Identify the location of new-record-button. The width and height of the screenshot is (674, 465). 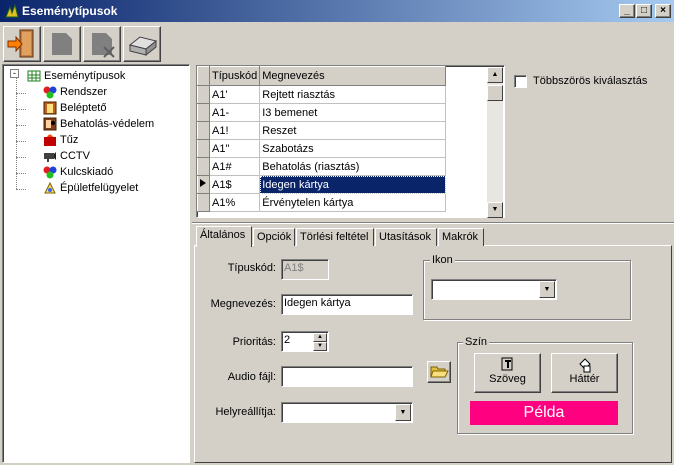
(62, 44).